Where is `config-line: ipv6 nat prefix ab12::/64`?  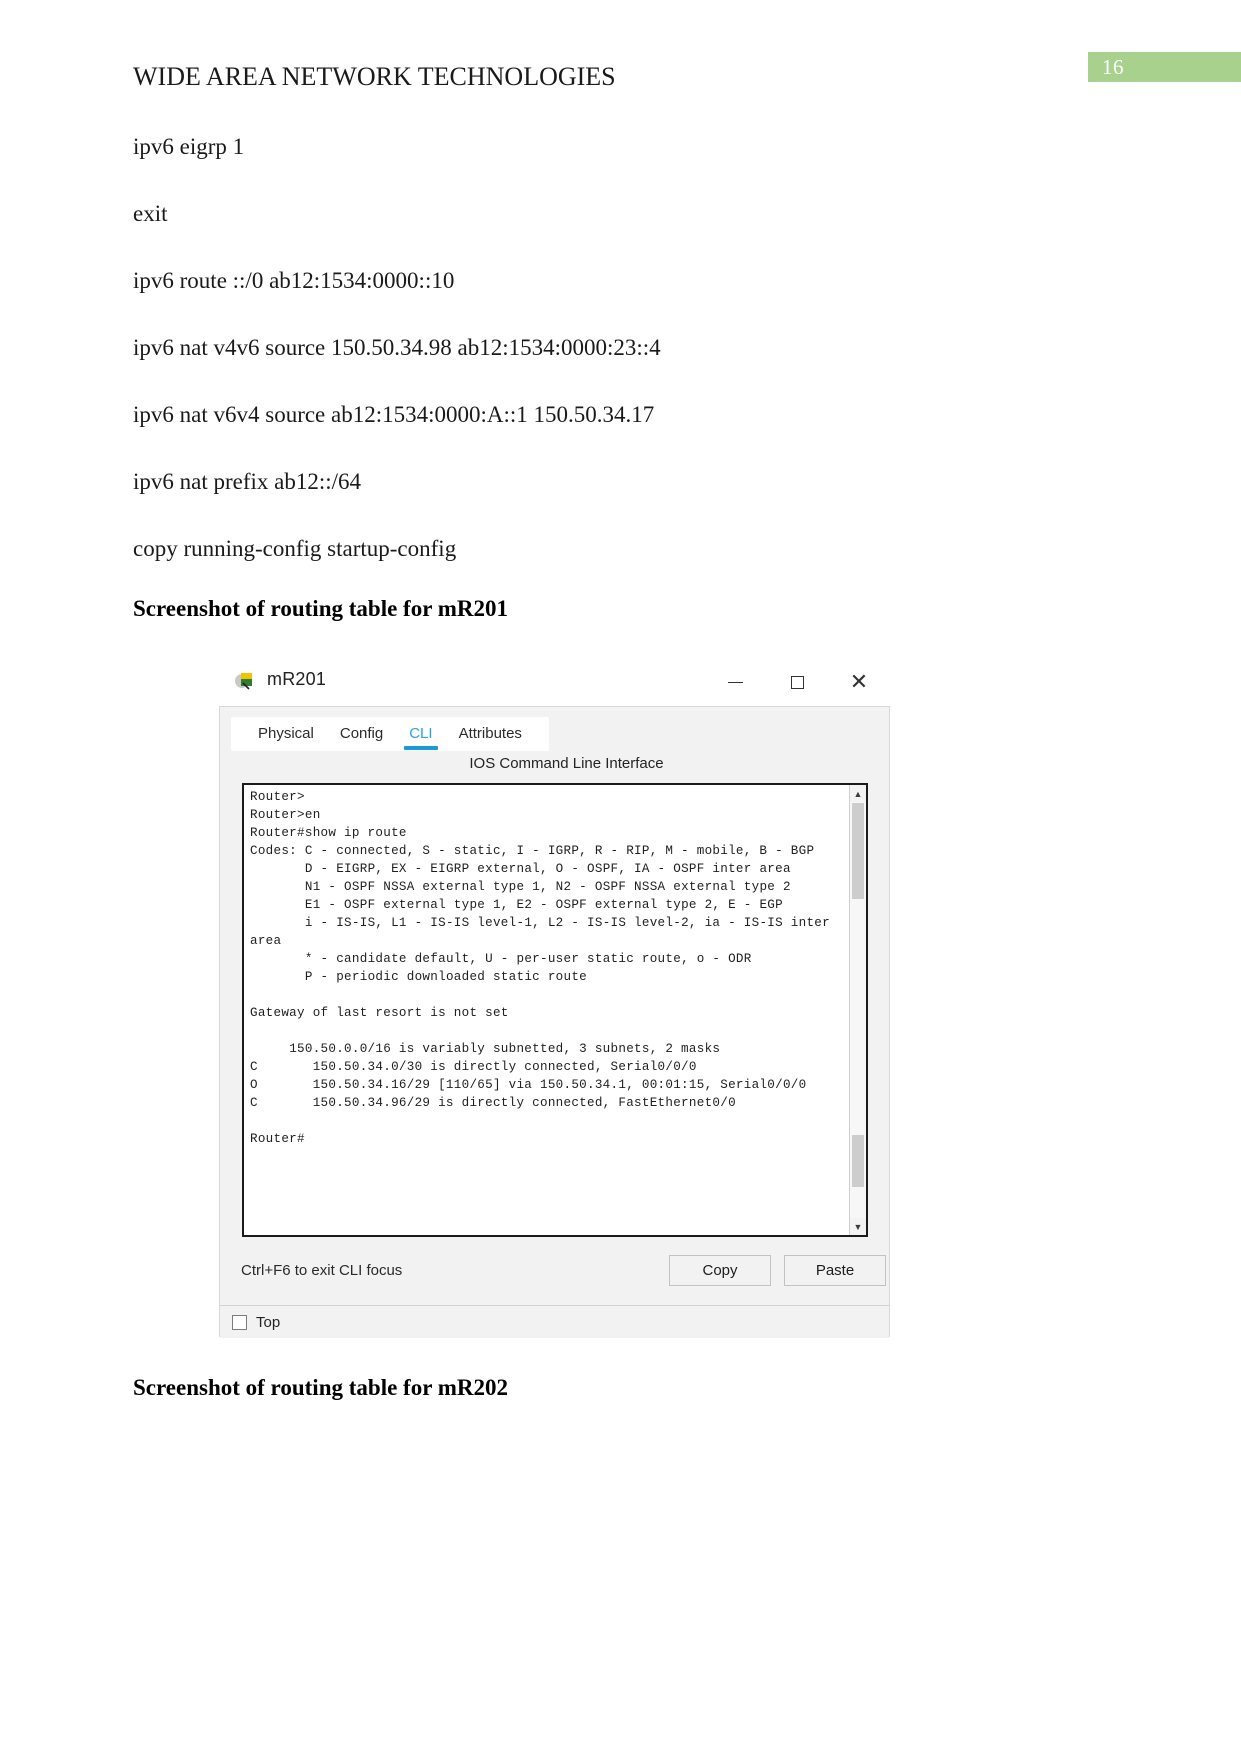 config-line: ipv6 nat prefix ab12::/64 is located at coordinates (247, 481).